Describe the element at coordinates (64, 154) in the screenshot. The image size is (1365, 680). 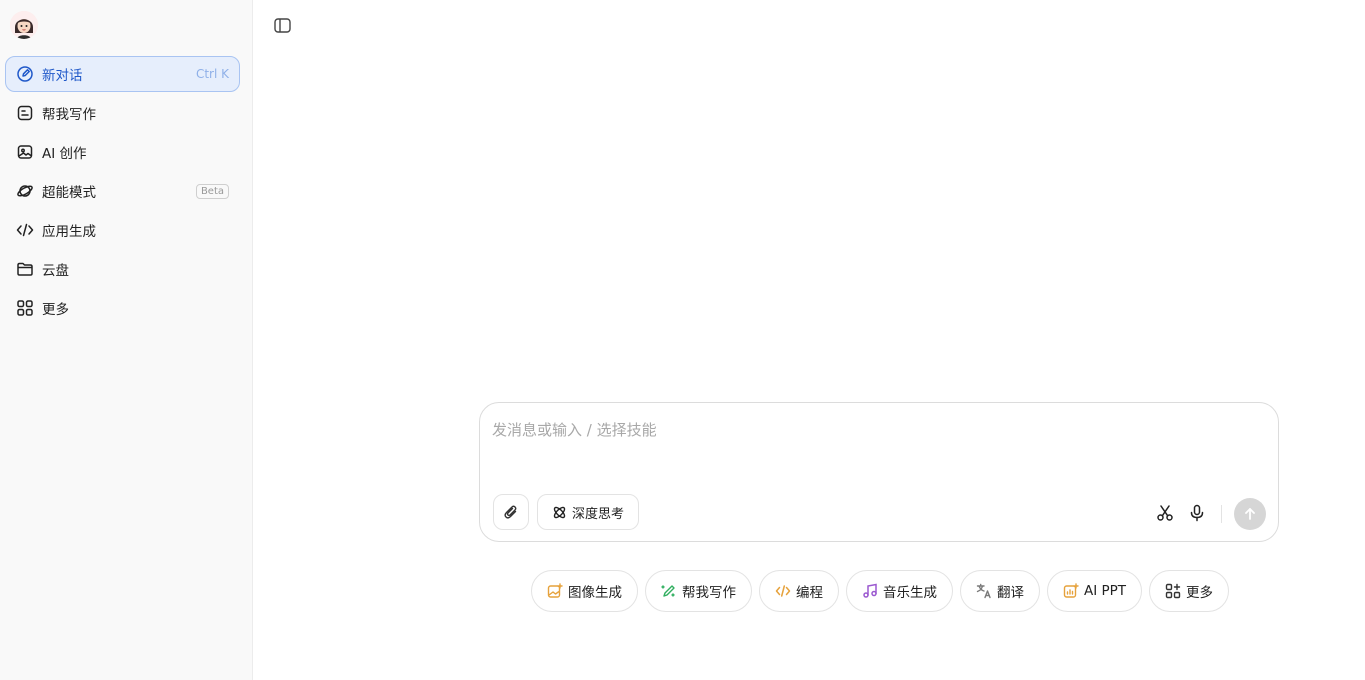
I see `sidebar-item-label: AI 创作` at that location.